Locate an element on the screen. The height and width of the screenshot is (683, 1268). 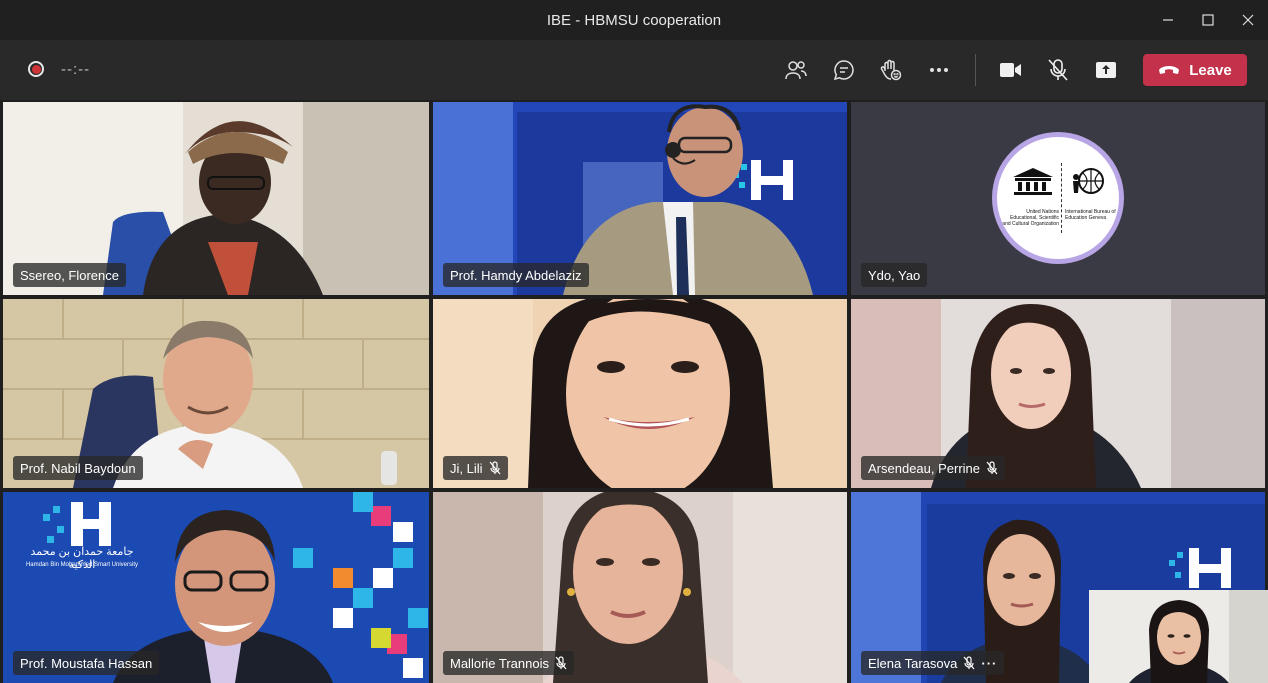
participant-name-tag: Mallorie Trannois is located at coordinates (508, 663).